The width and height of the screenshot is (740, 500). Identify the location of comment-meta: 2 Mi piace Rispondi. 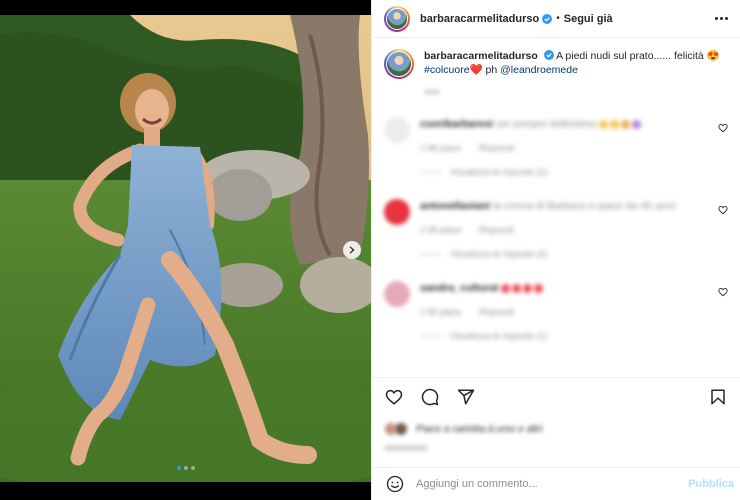
(574, 230).